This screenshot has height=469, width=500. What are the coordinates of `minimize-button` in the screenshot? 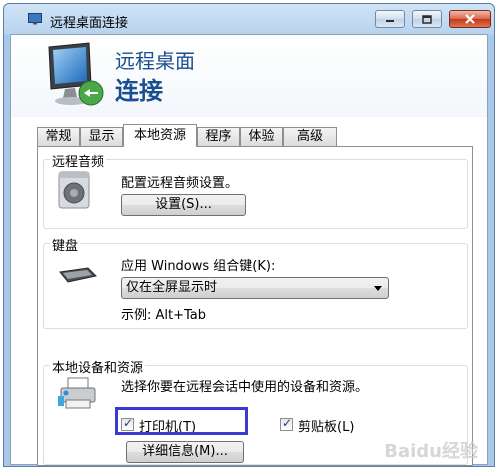 It's located at (390, 19).